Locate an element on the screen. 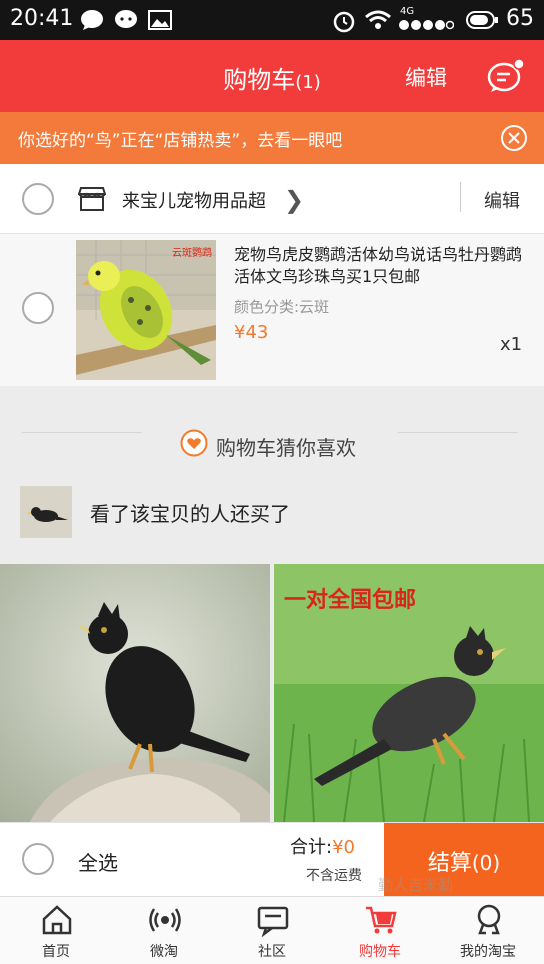 This screenshot has height=964, width=544. close-icon is located at coordinates (514, 138).